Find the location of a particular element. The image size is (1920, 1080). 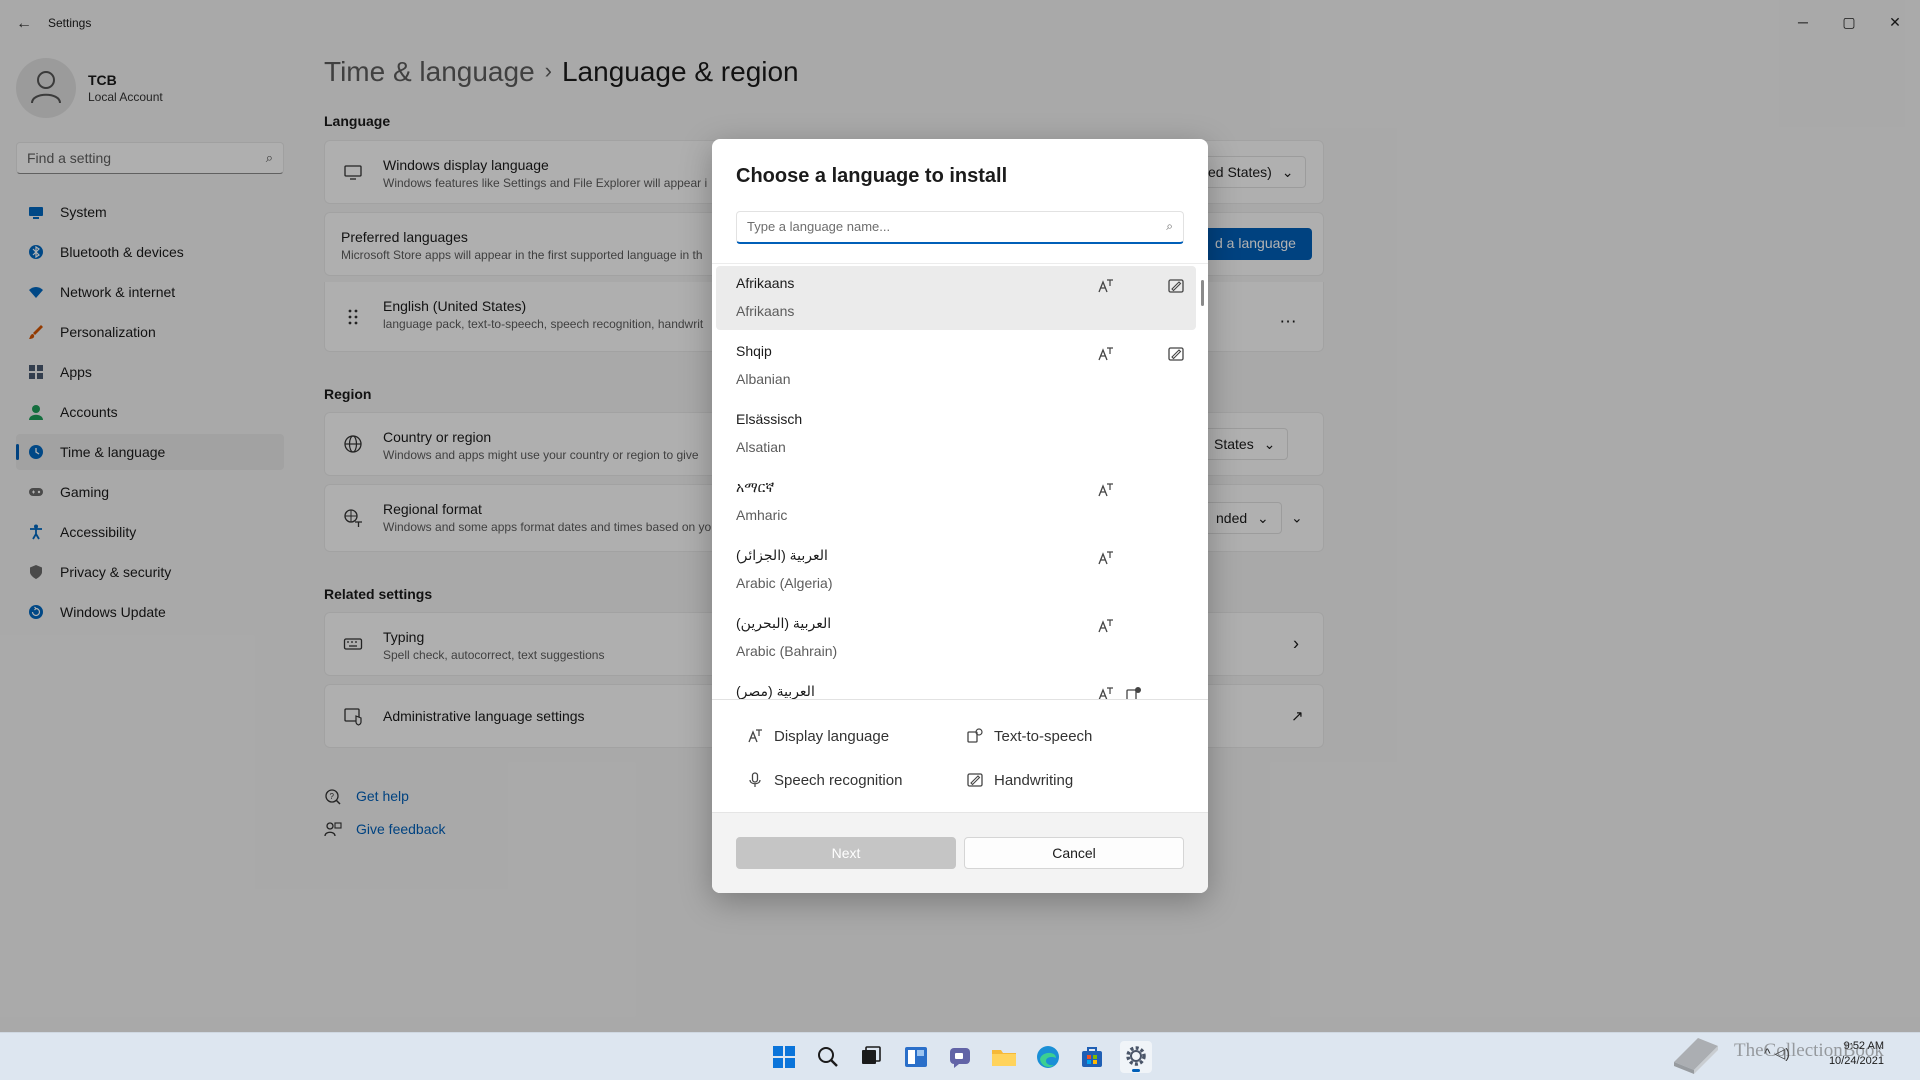

legend-label: Handwriting is located at coordinates (1034, 780).